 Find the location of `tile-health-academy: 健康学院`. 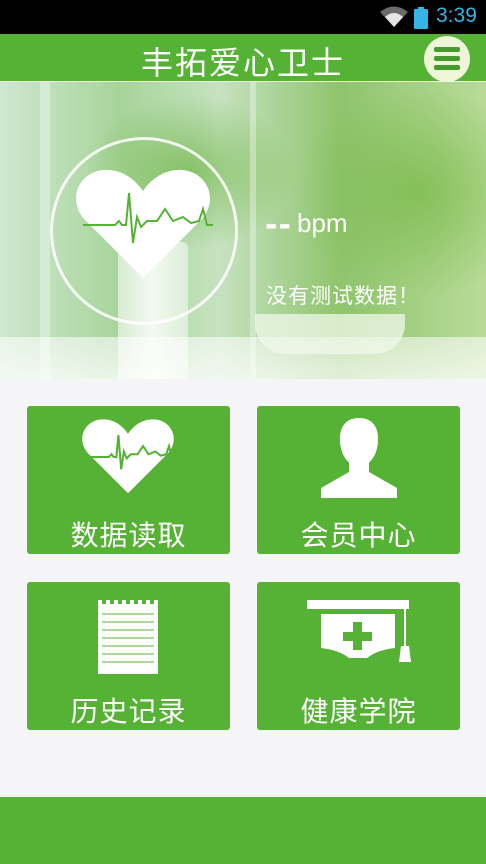

tile-health-academy: 健康学院 is located at coordinates (358, 656).